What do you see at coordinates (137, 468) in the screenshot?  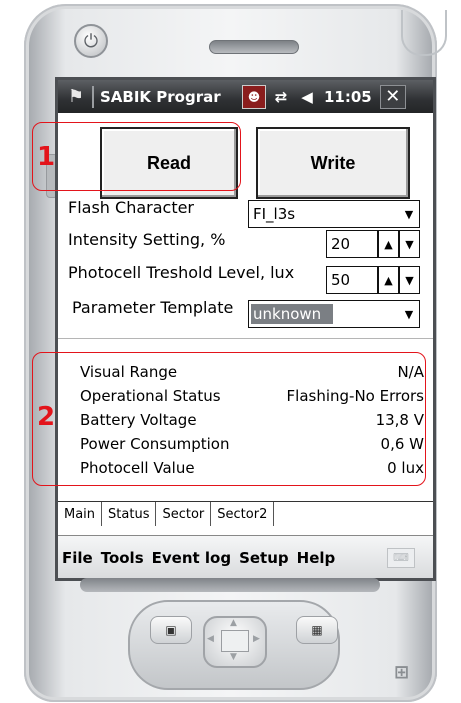 I see `status-label: Photocell Value` at bounding box center [137, 468].